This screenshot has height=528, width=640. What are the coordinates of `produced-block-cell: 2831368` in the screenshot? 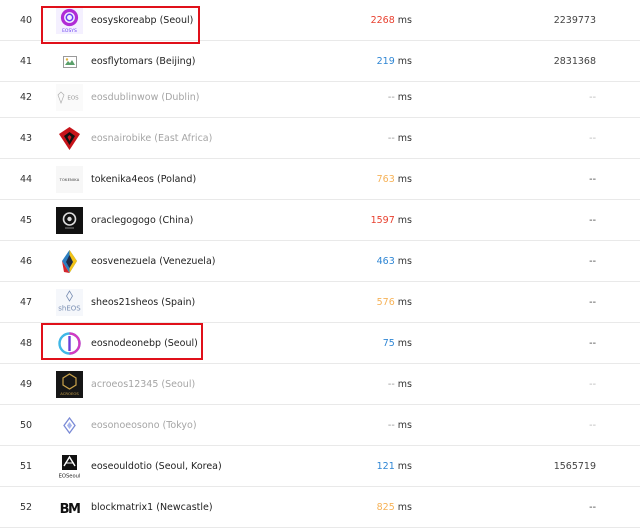 It's located at (574, 61).